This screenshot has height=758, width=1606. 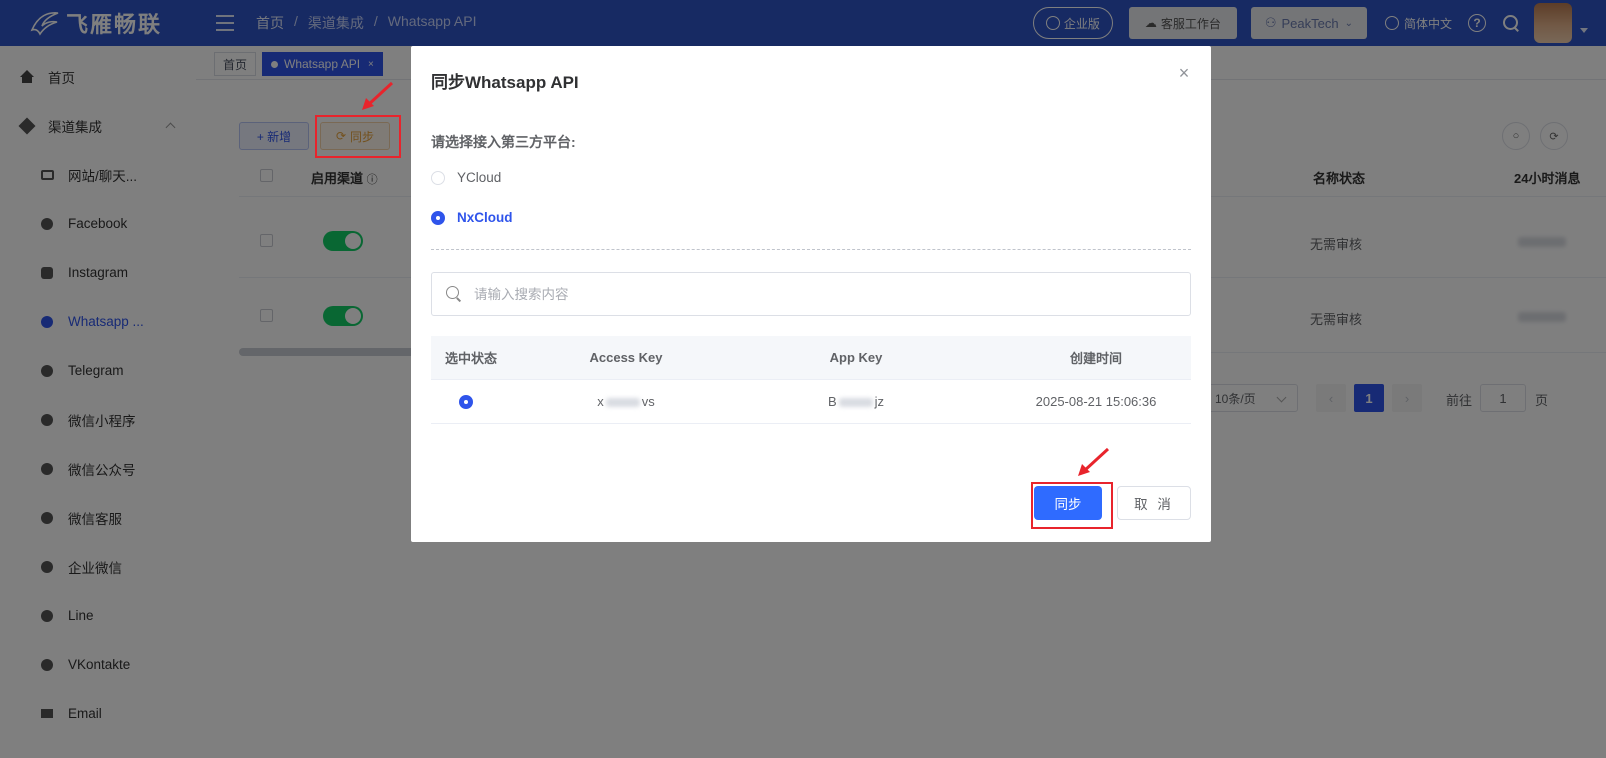 What do you see at coordinates (479, 177) in the screenshot?
I see `radio-label: YCloud` at bounding box center [479, 177].